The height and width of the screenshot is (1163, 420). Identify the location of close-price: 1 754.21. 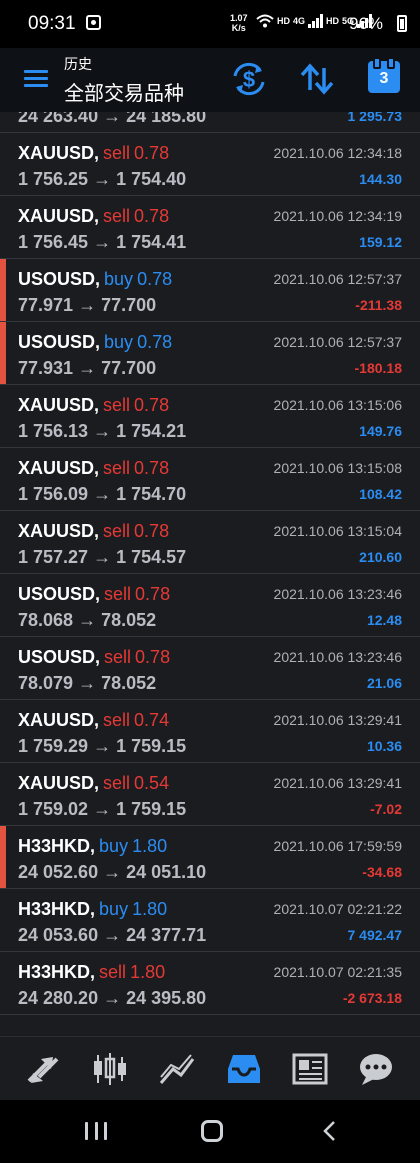
(151, 431).